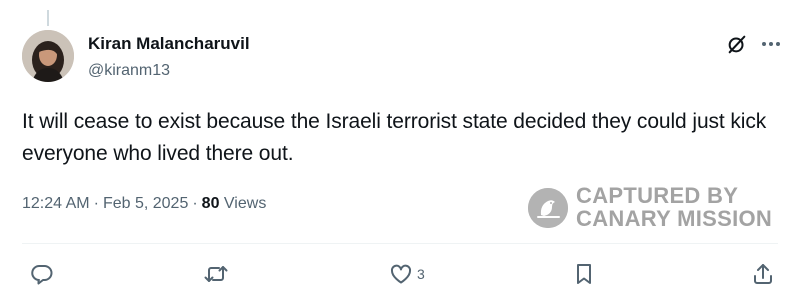 Image resolution: width=800 pixels, height=308 pixels. I want to click on author-handle: @kiranm13, so click(129, 71).